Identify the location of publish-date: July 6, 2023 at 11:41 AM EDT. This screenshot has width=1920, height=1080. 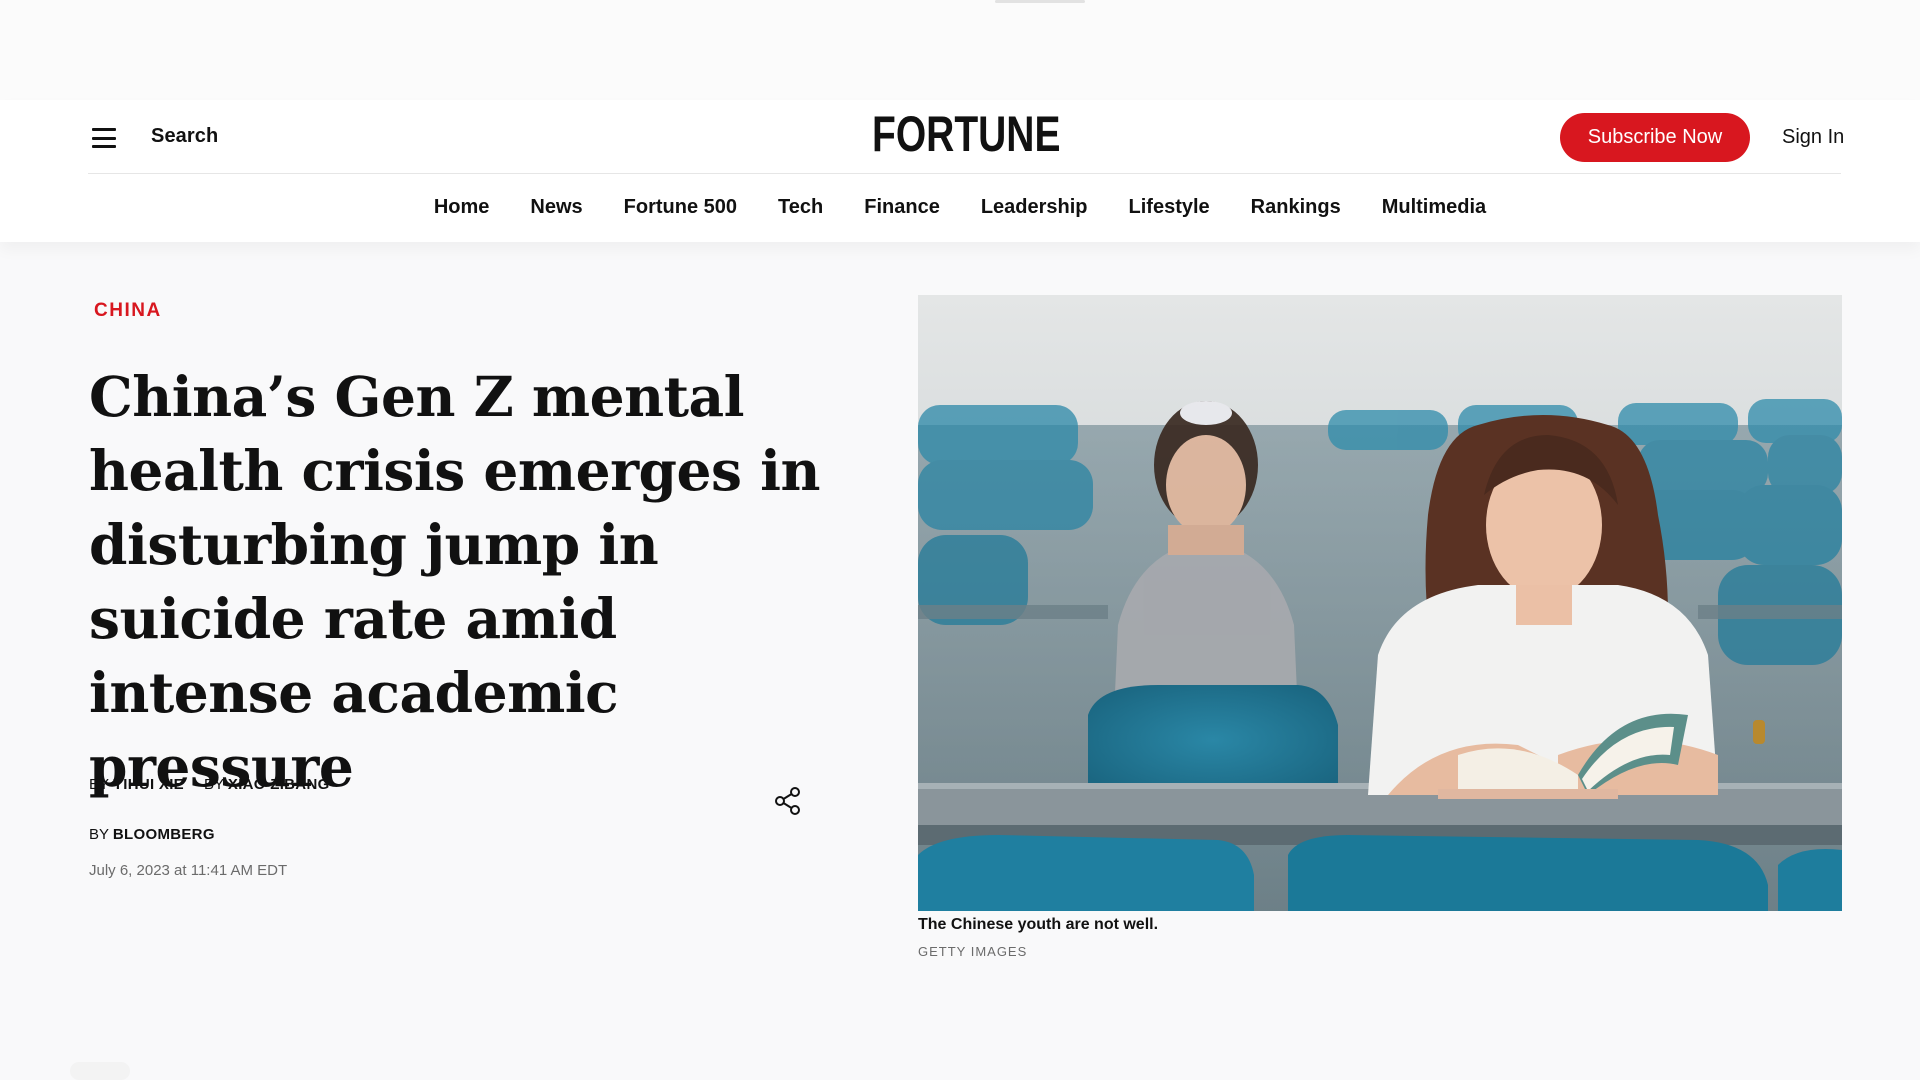
(188, 870).